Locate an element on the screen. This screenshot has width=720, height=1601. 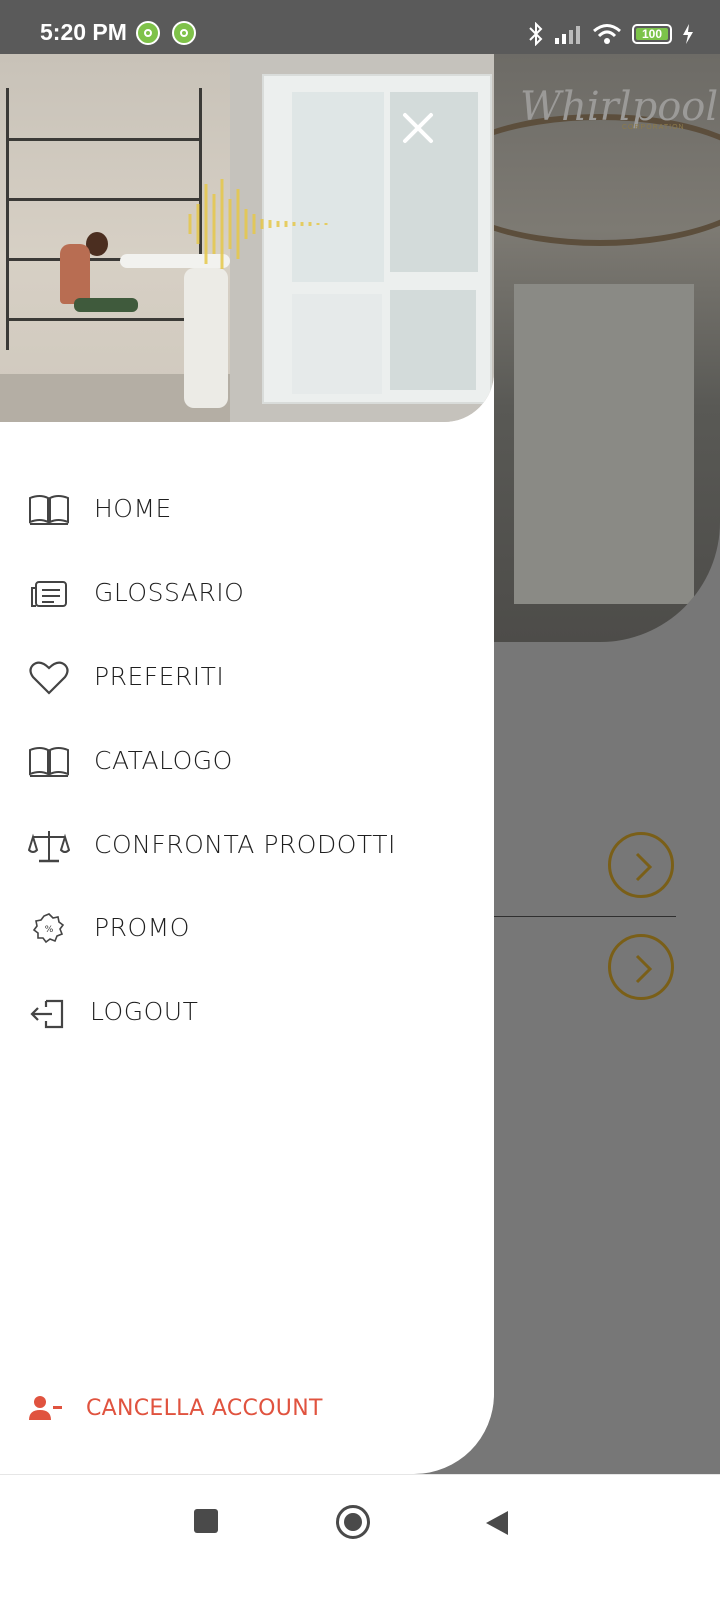
discount-badge-icon: % is located at coordinates (48, 928).